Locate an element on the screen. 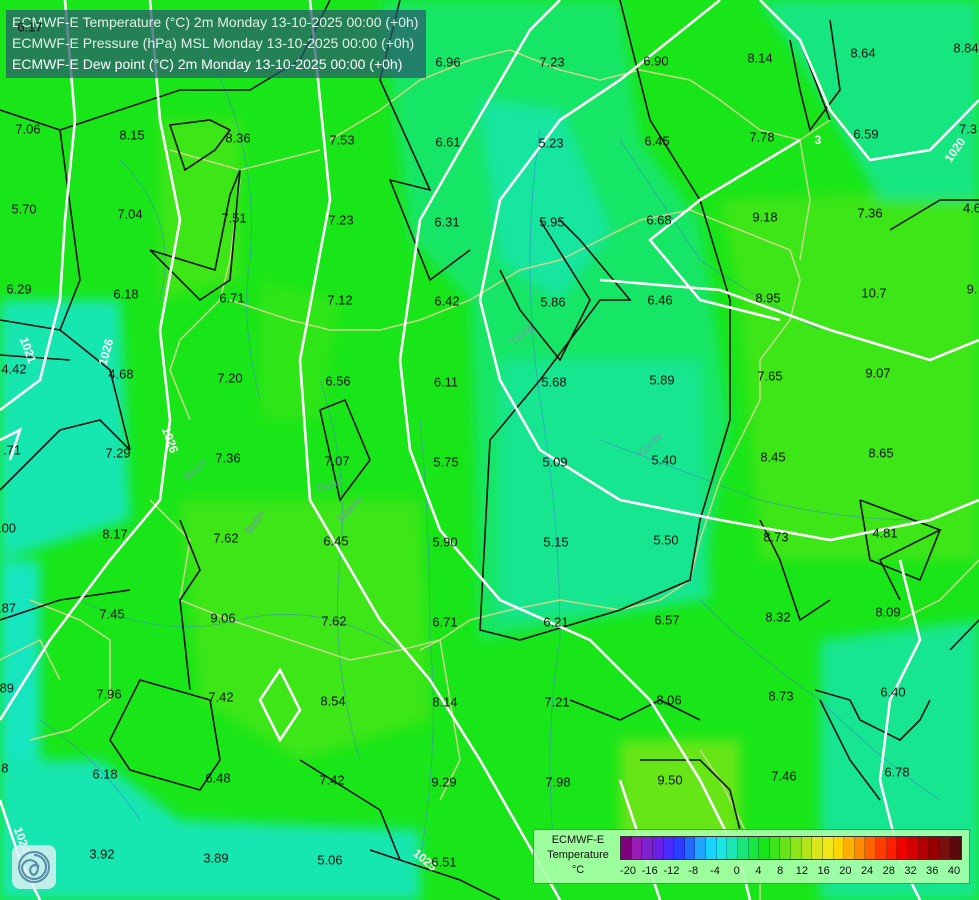 The width and height of the screenshot is (979, 900). dewpoint-value: 8.14 is located at coordinates (445, 702).